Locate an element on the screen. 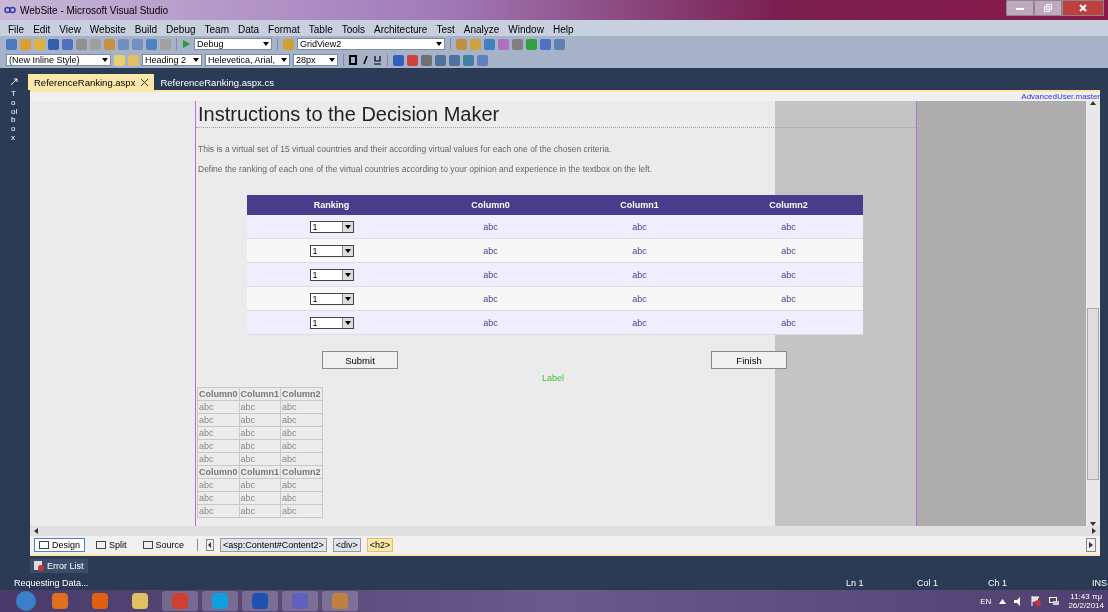 This screenshot has width=1108, height=612. menu-item: File is located at coordinates (16, 29).